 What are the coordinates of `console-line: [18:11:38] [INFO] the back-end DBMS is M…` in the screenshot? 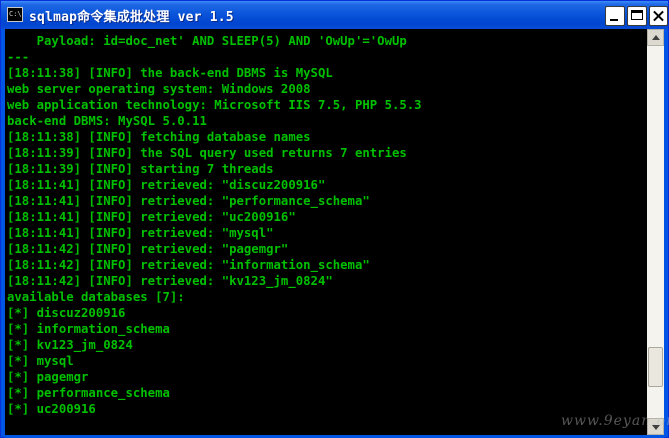 It's located at (170, 73).